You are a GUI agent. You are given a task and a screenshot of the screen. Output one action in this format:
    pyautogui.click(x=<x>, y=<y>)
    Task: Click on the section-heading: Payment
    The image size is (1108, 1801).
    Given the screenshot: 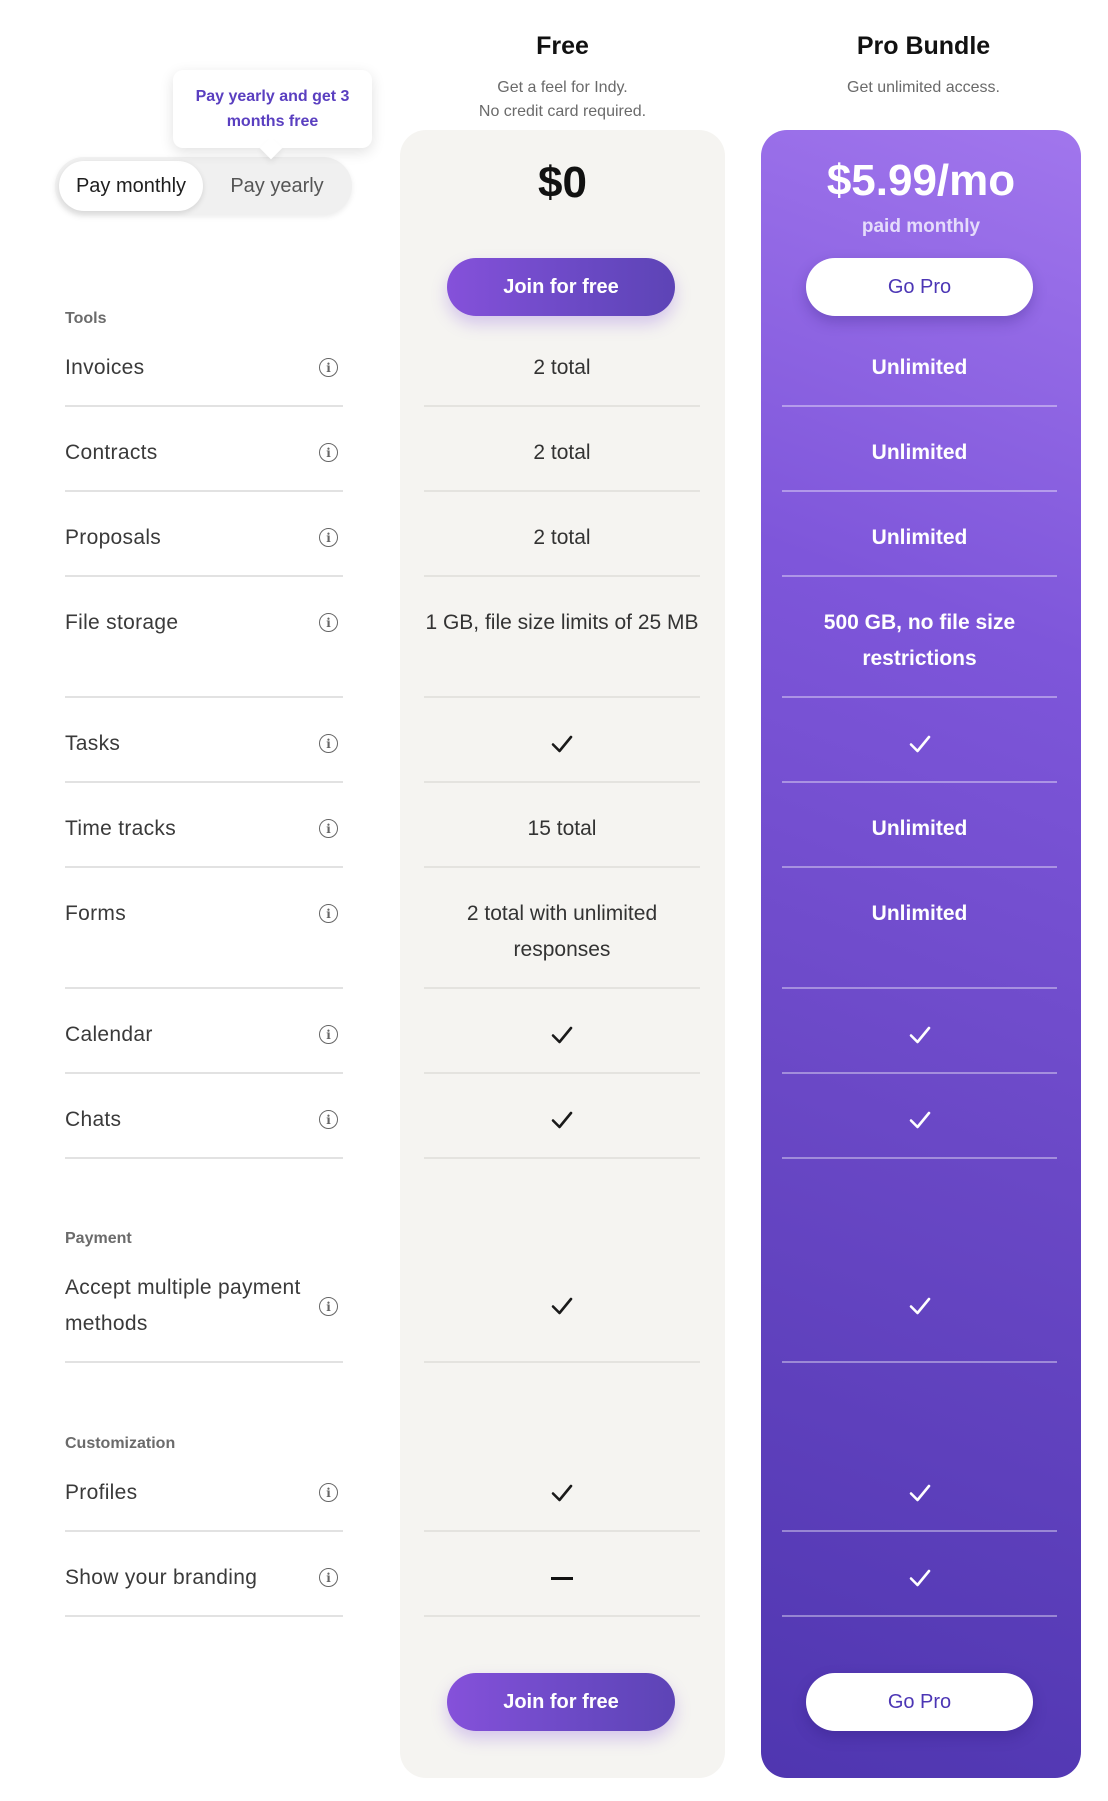 What is the action you would take?
    pyautogui.click(x=98, y=1238)
    